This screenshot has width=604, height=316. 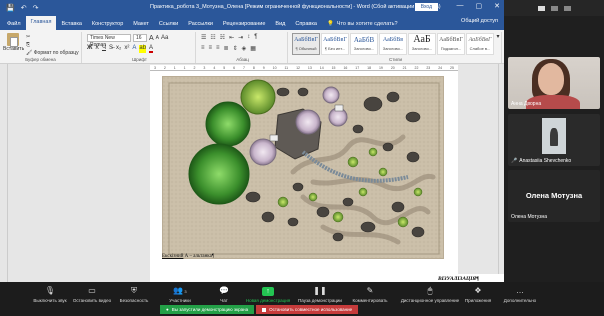 I want to click on copy-icon: ⎘, so click(x=52, y=45).